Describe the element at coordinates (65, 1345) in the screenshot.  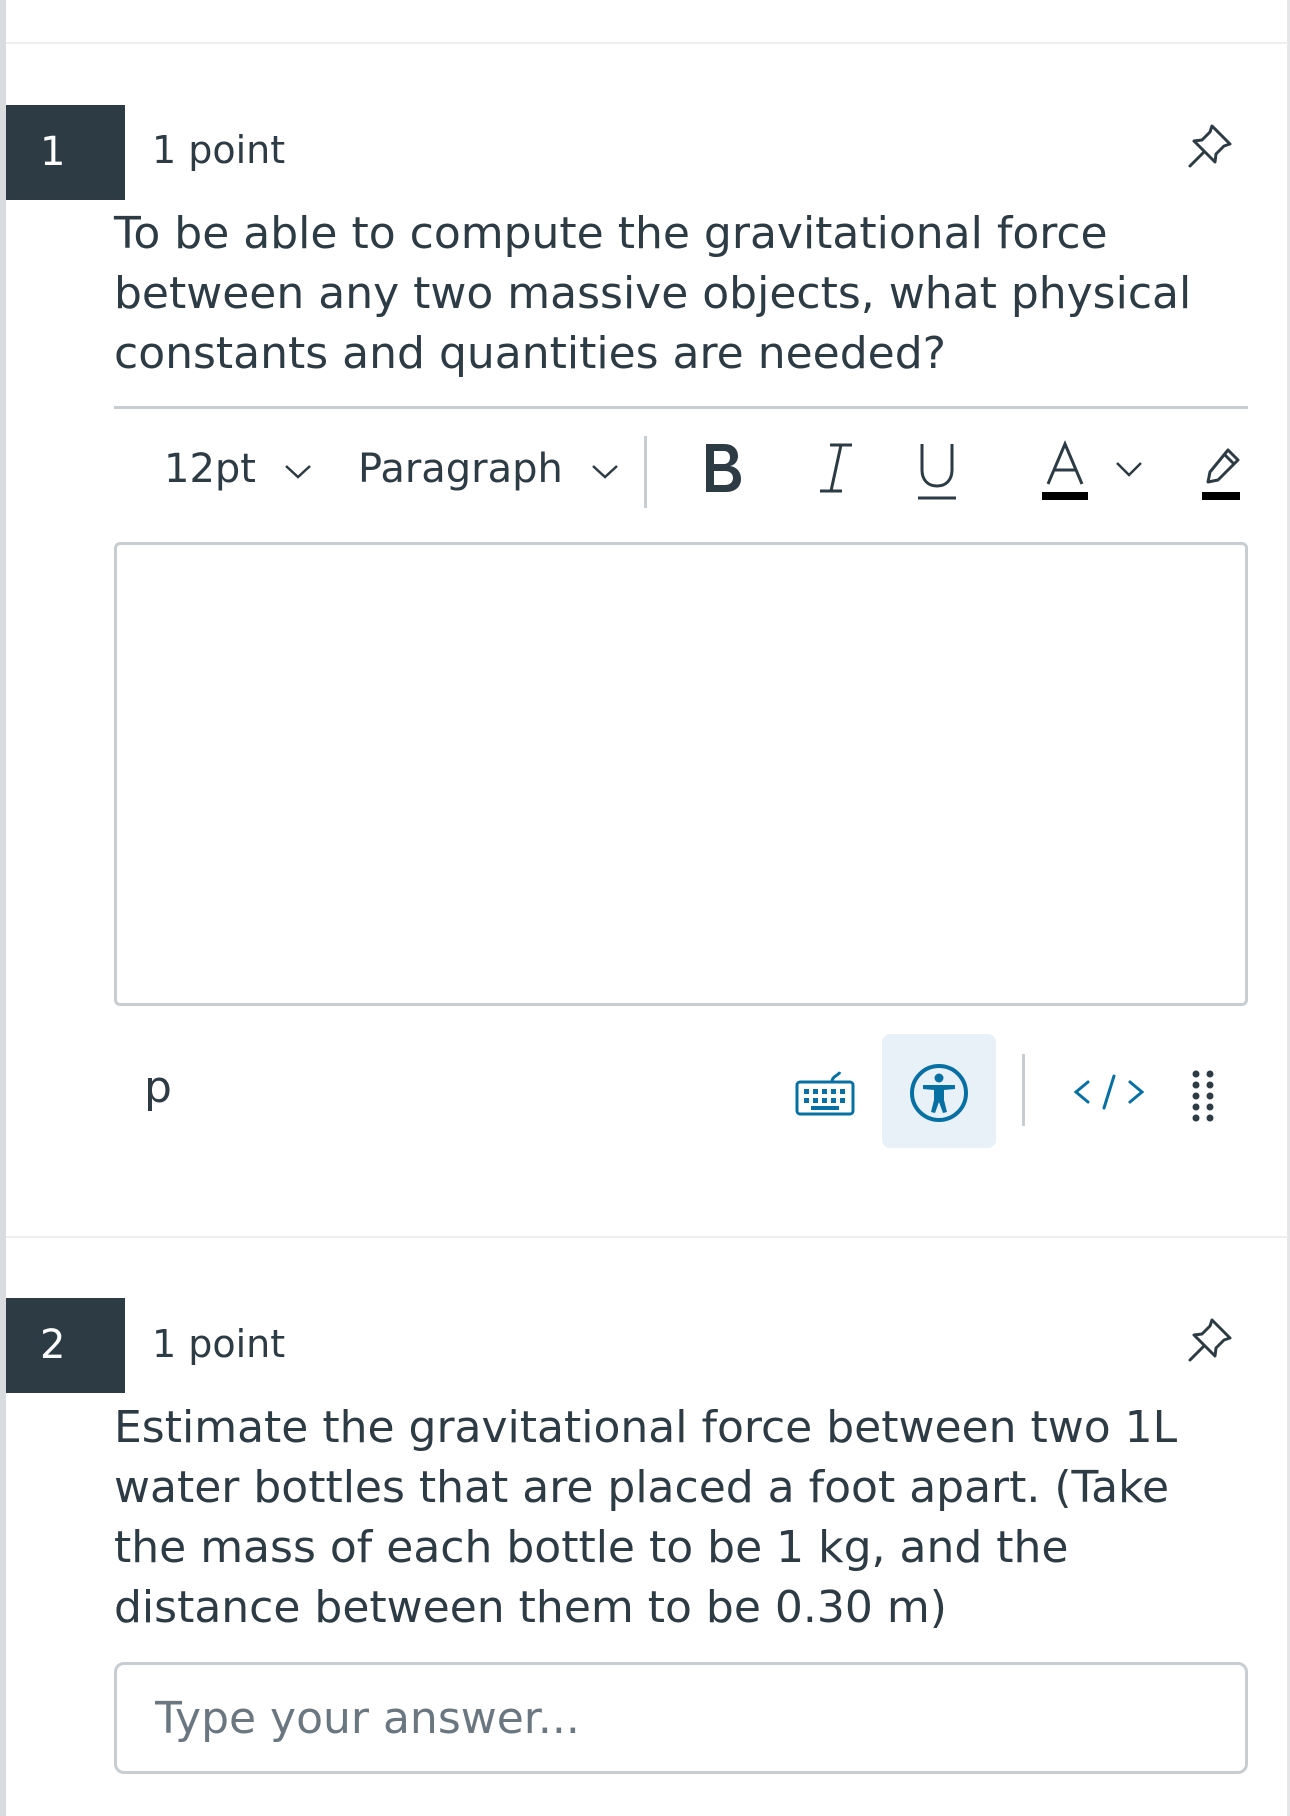
I see `question-number-badge: 2` at that location.